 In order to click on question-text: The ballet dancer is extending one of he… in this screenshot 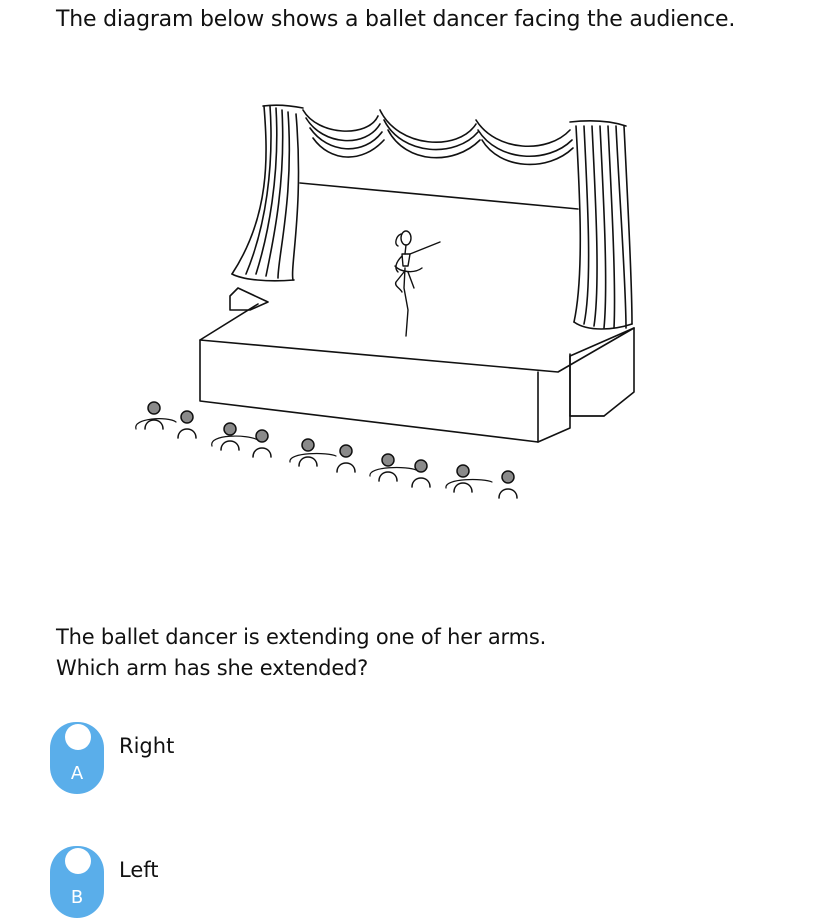, I will do `click(301, 653)`.